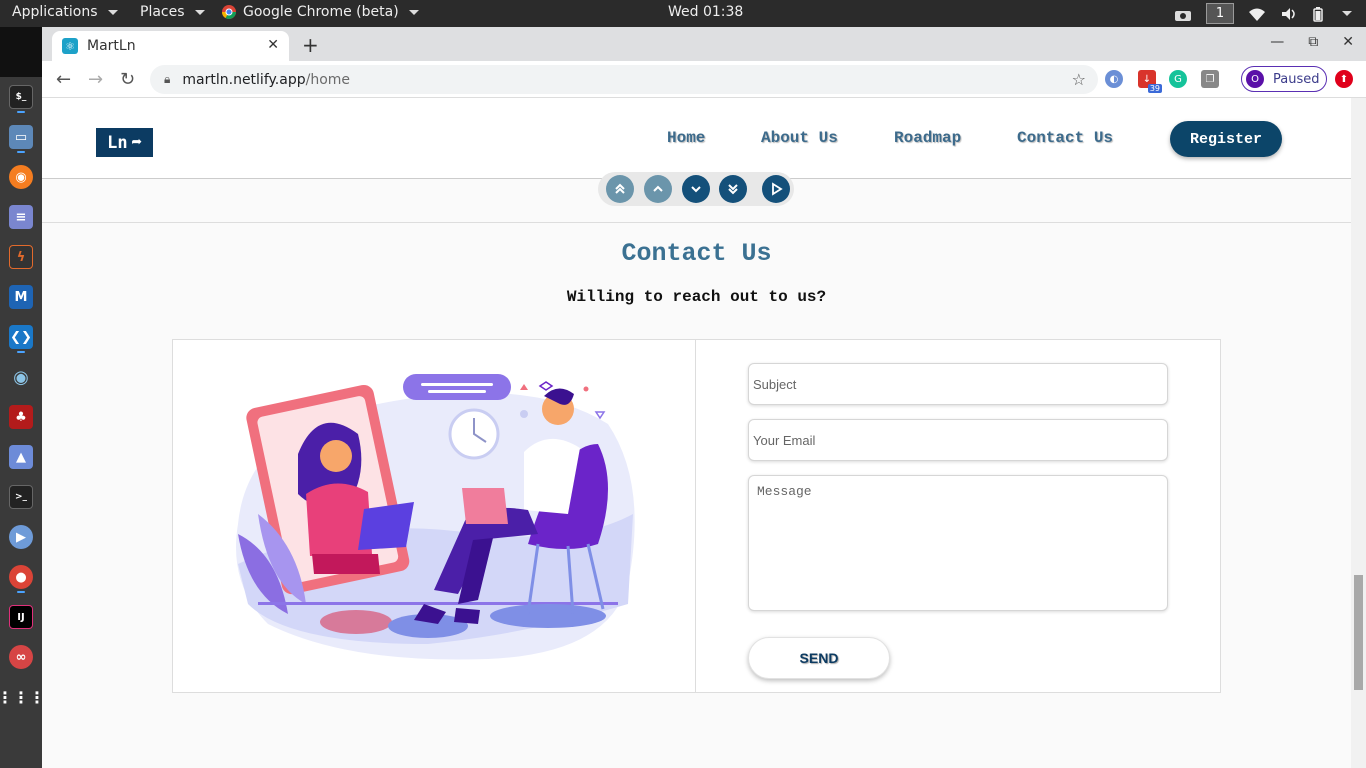 This screenshot has height=768, width=1366. I want to click on update-icon: ⬆, so click(1344, 79).